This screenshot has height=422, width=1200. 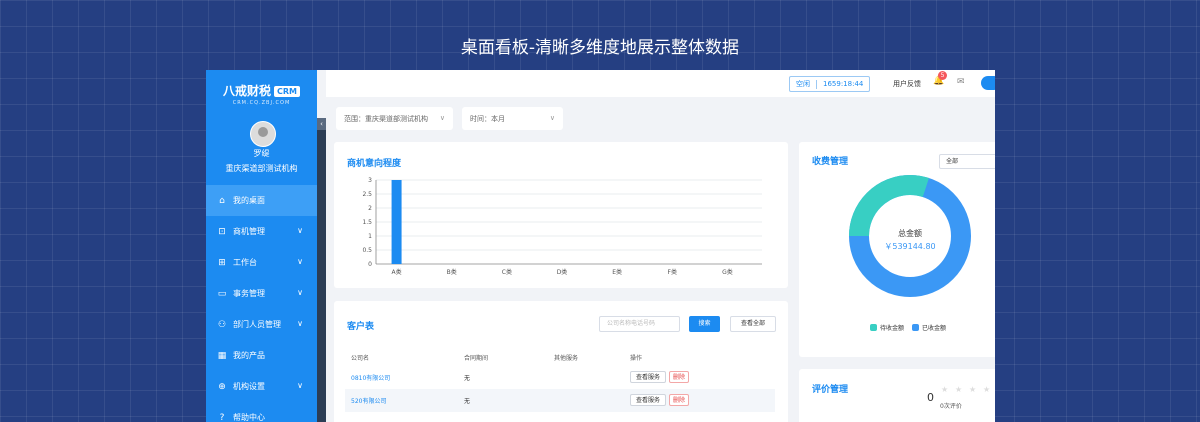 I want to click on sidebar-item-affairs: ▭ 事务管理 ∨, so click(x=261, y=293).